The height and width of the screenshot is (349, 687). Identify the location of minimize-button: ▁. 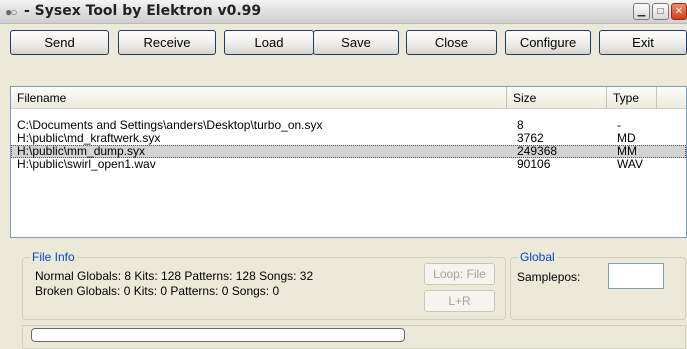
(641, 11).